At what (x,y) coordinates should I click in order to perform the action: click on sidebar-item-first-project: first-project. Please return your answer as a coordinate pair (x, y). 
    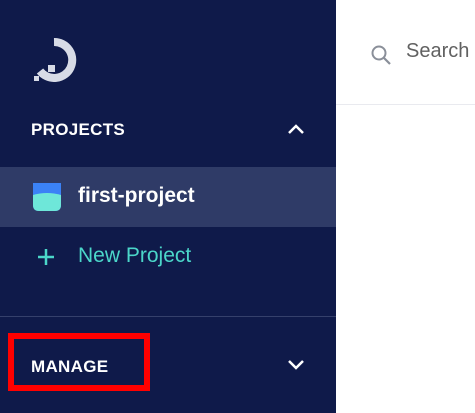
    Looking at the image, I should click on (168, 197).